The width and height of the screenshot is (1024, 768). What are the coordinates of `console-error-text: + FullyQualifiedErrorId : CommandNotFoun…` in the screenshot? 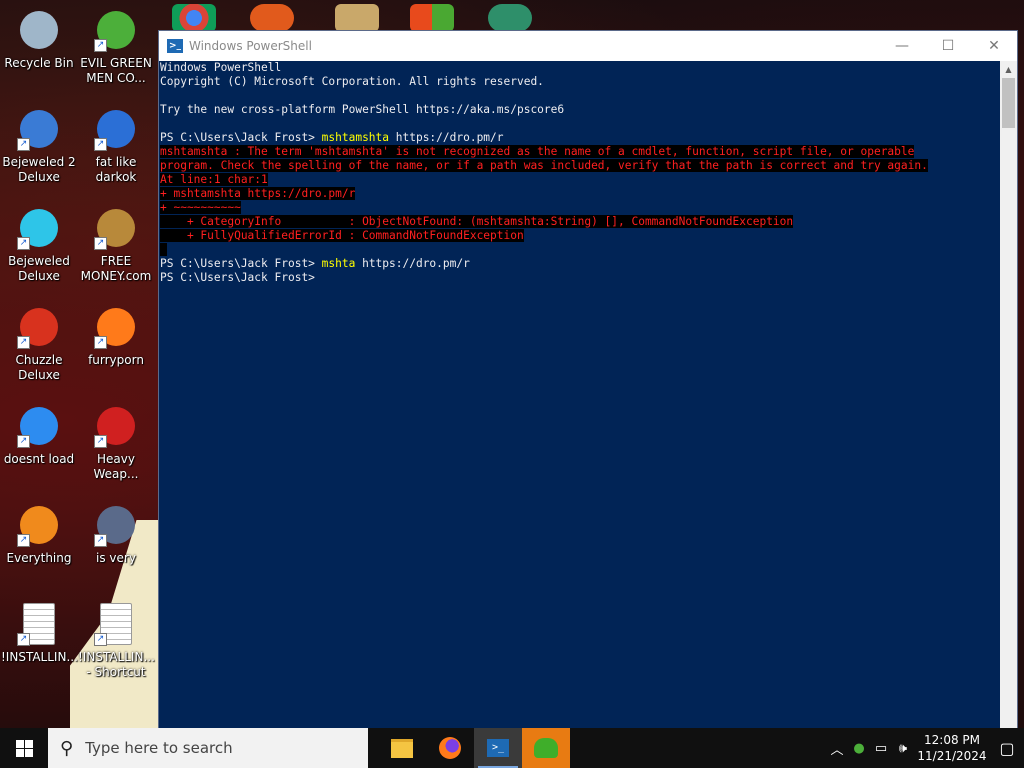 It's located at (342, 235).